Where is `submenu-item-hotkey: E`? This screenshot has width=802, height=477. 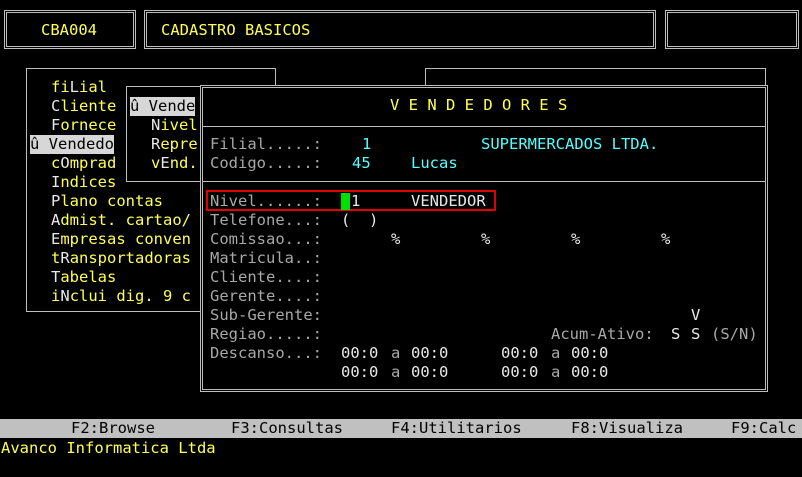
submenu-item-hotkey: E is located at coordinates (165, 163).